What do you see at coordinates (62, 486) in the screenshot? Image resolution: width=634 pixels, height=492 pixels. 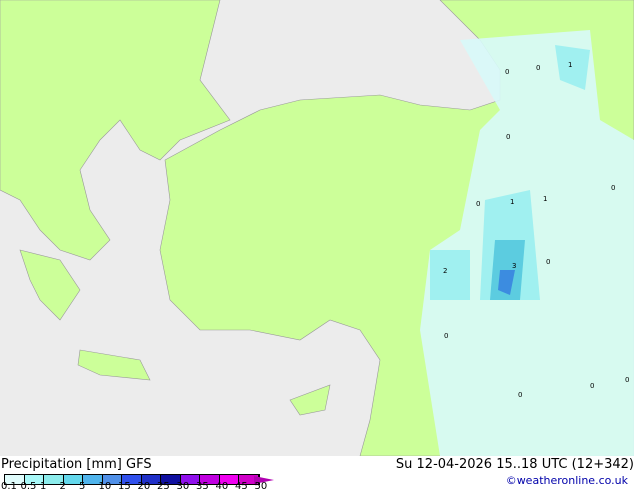 I see `scale-tick-label: 2` at bounding box center [62, 486].